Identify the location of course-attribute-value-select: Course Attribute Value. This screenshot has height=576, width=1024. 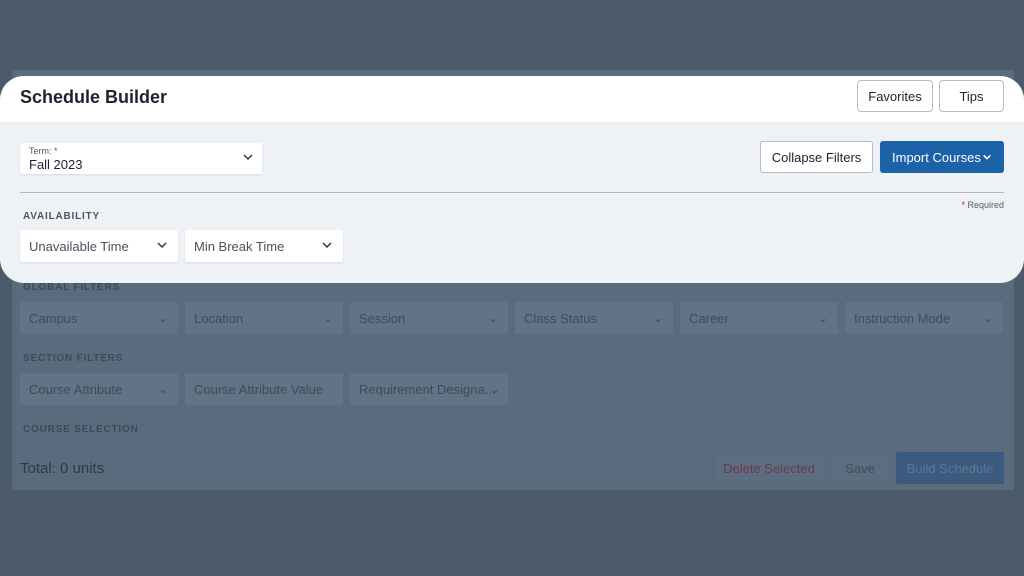
(264, 389).